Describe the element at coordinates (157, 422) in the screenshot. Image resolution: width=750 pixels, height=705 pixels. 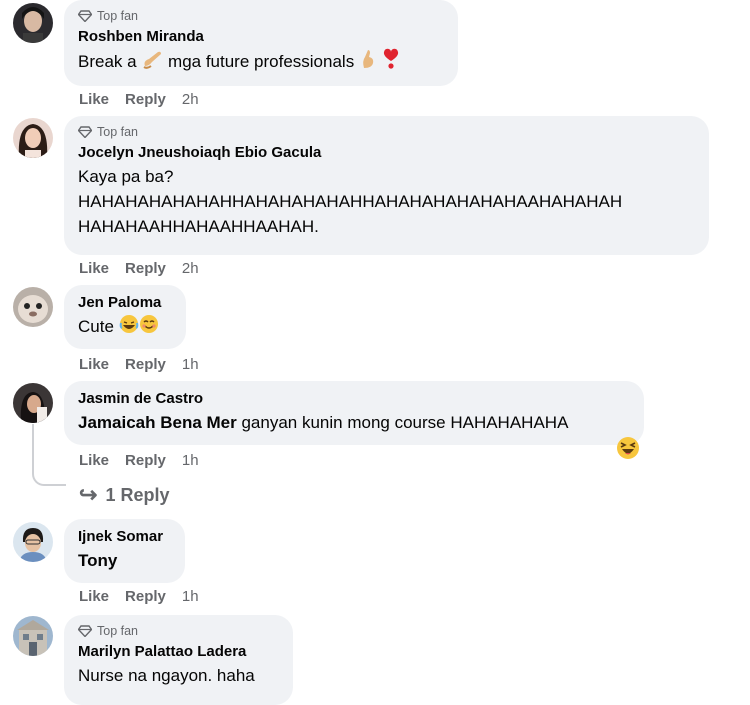
I see `mention-link: Jamaicah Bena Mer` at that location.